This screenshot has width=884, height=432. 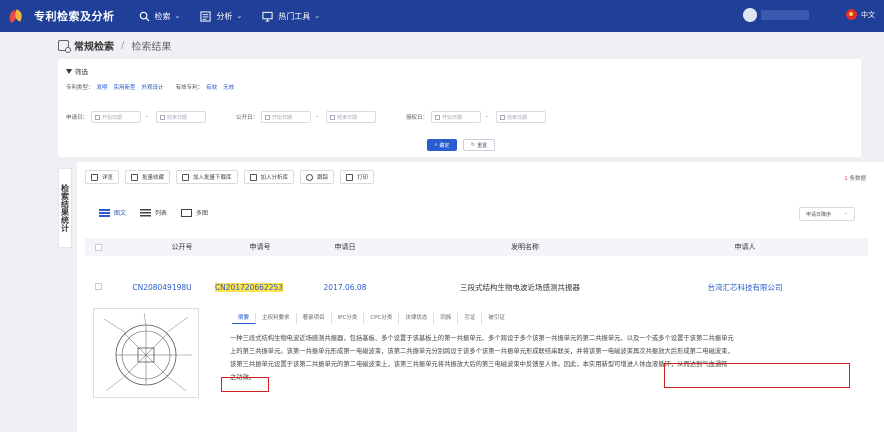 What do you see at coordinates (745, 287) in the screenshot?
I see `row-applicant: 台湾汇芯科技有限公司` at bounding box center [745, 287].